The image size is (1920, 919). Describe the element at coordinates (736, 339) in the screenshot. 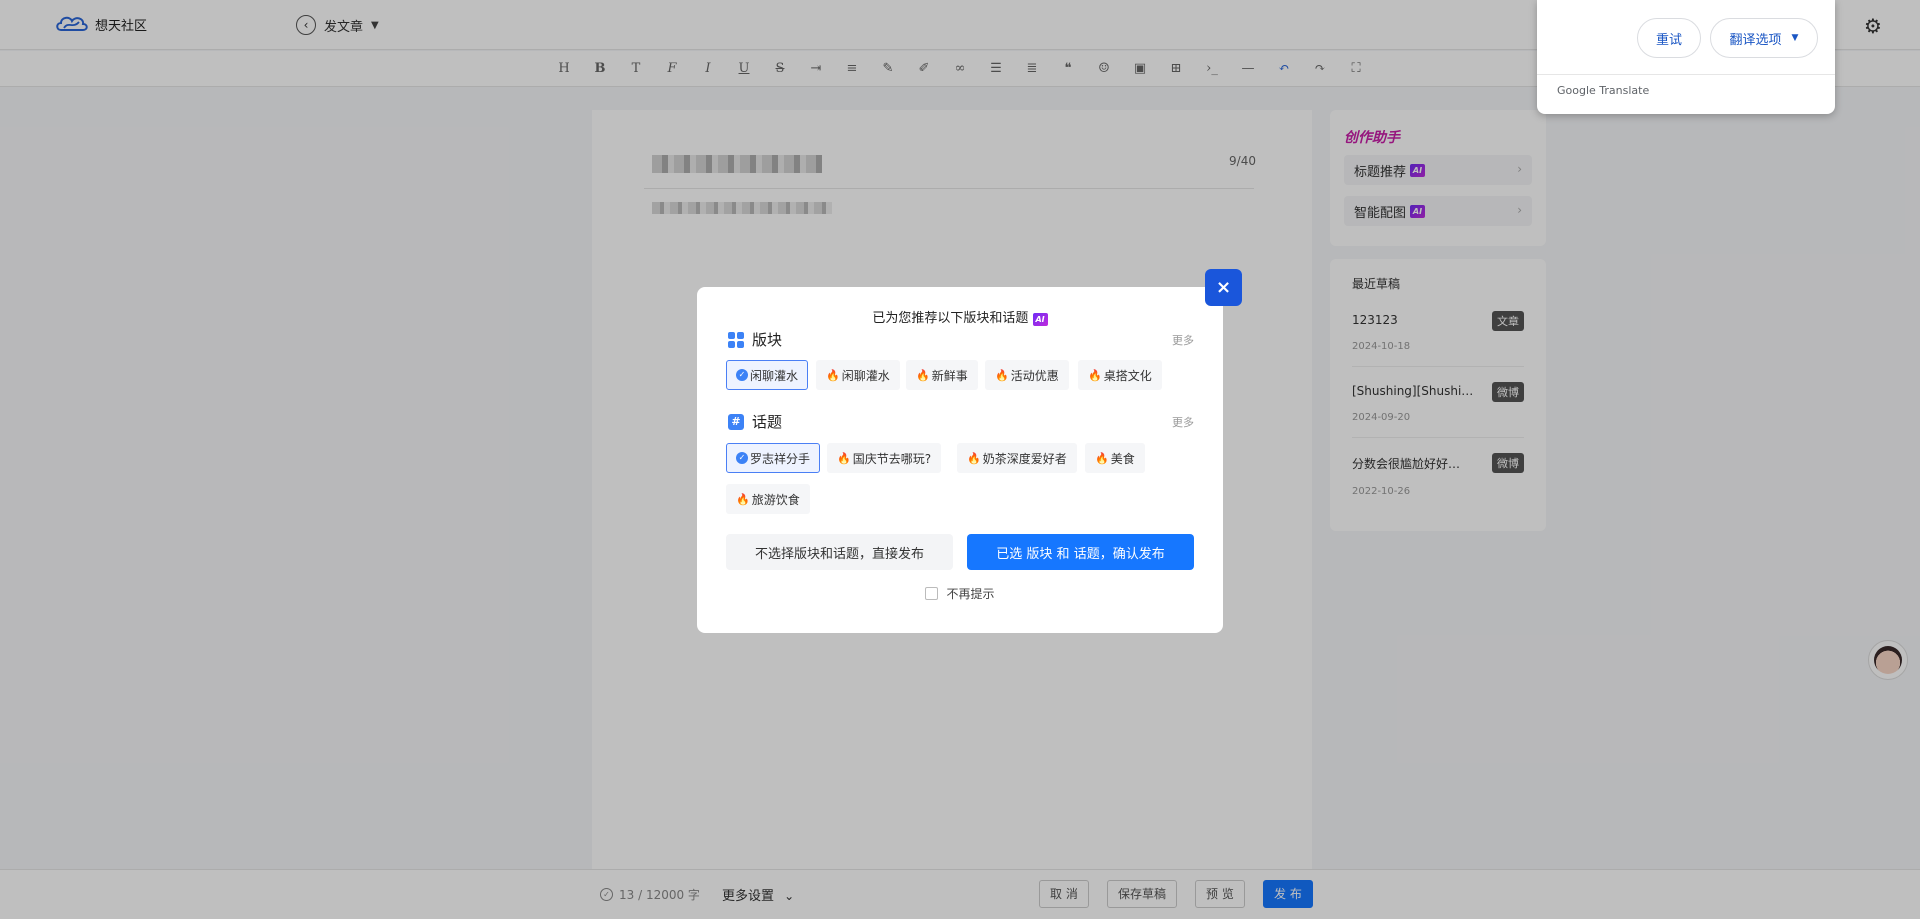

I see `grid-icon` at that location.